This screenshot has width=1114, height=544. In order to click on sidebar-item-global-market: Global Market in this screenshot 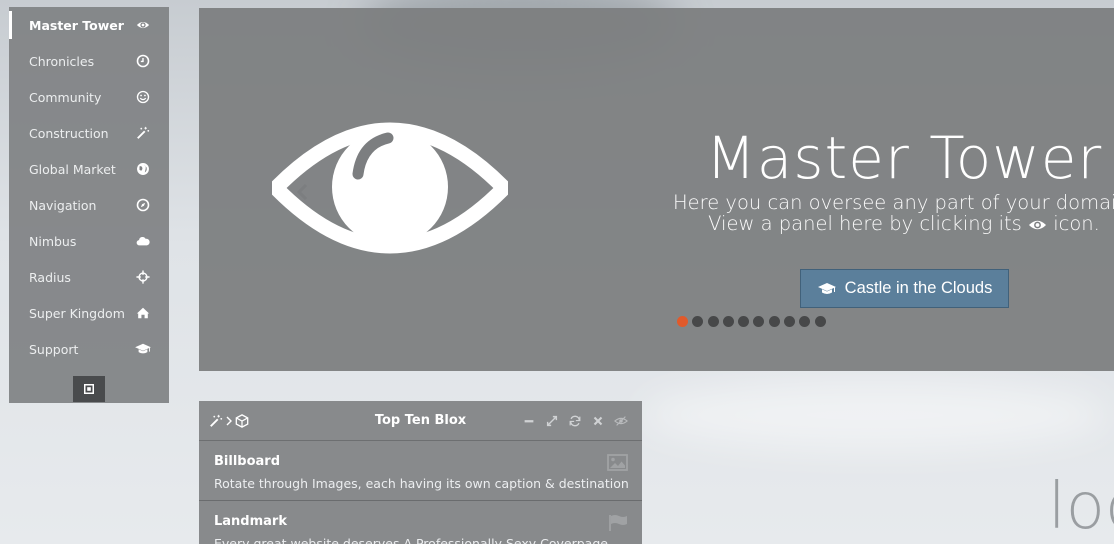, I will do `click(89, 169)`.